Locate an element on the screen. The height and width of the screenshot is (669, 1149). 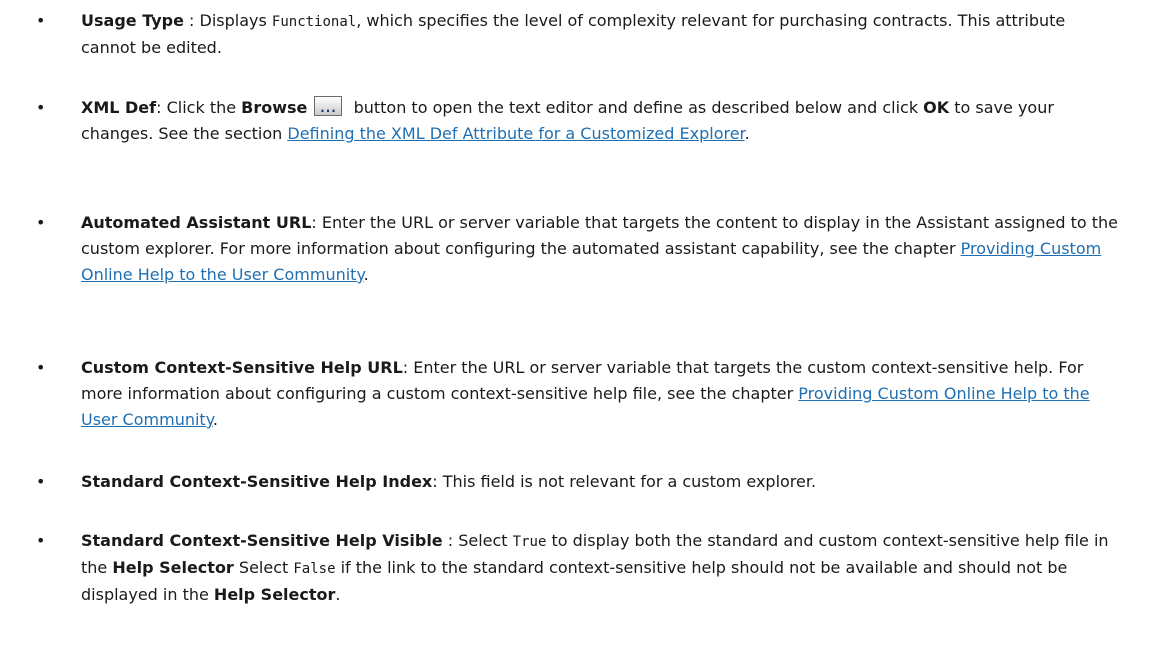
code-false: False is located at coordinates (314, 569).